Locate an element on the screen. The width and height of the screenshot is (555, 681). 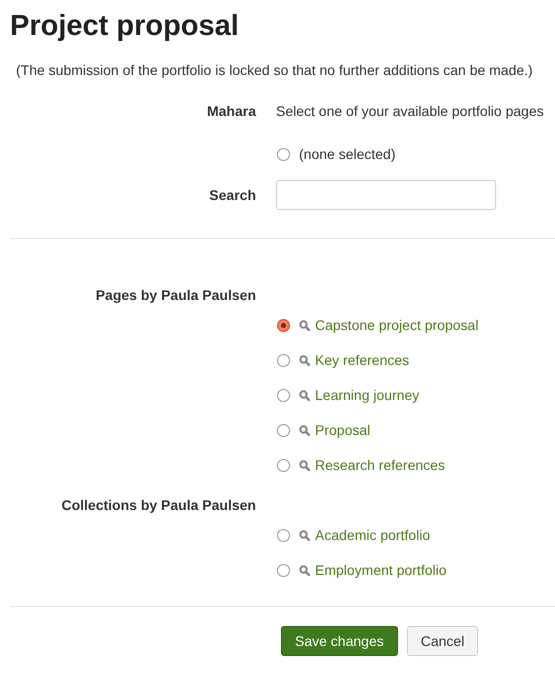
portfolio-link: Key references is located at coordinates (362, 360).